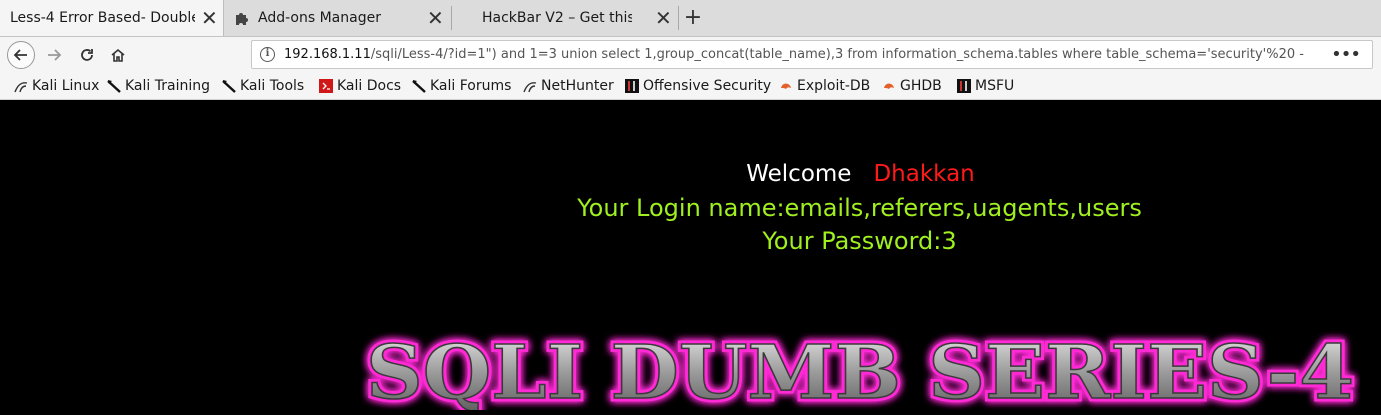  I want to click on bookmark-label: Kali Forums, so click(471, 86).